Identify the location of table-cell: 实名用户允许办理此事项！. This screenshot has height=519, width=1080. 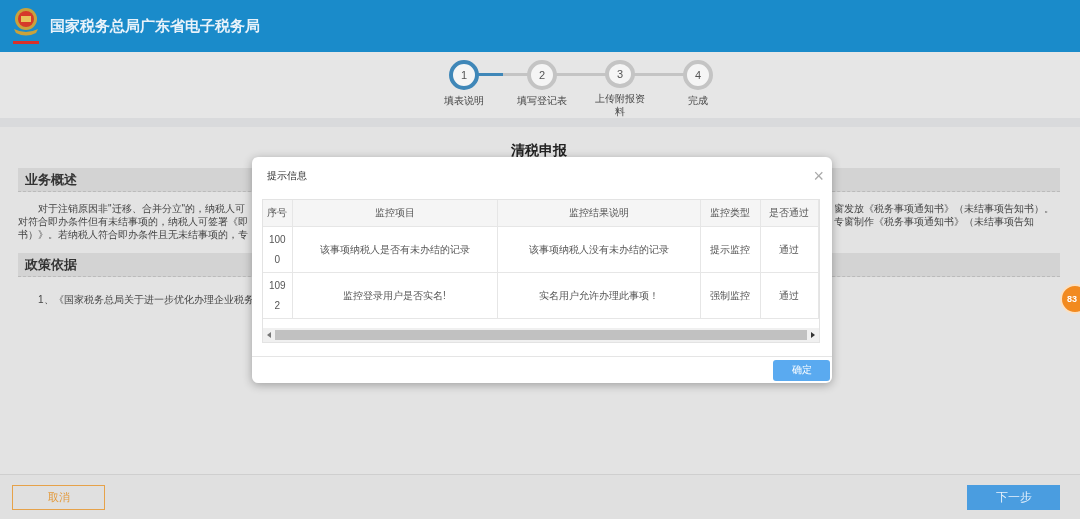
(598, 295).